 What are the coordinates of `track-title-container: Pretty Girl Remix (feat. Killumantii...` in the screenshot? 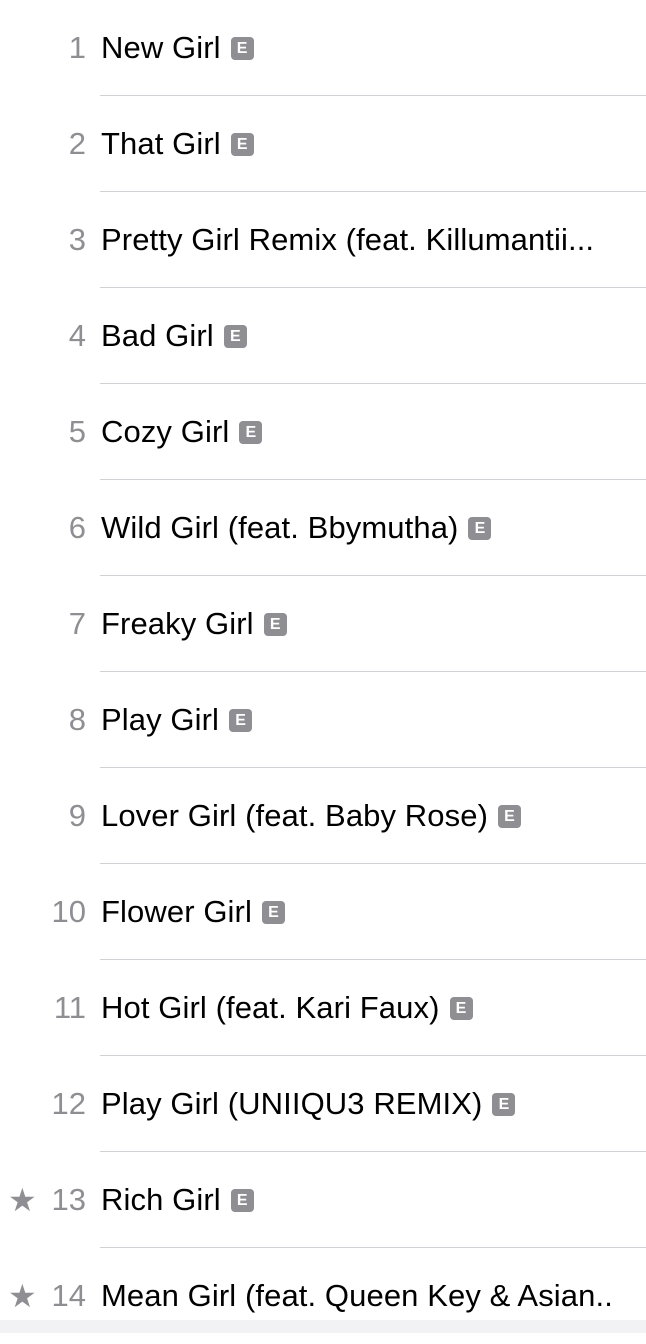 It's located at (373, 240).